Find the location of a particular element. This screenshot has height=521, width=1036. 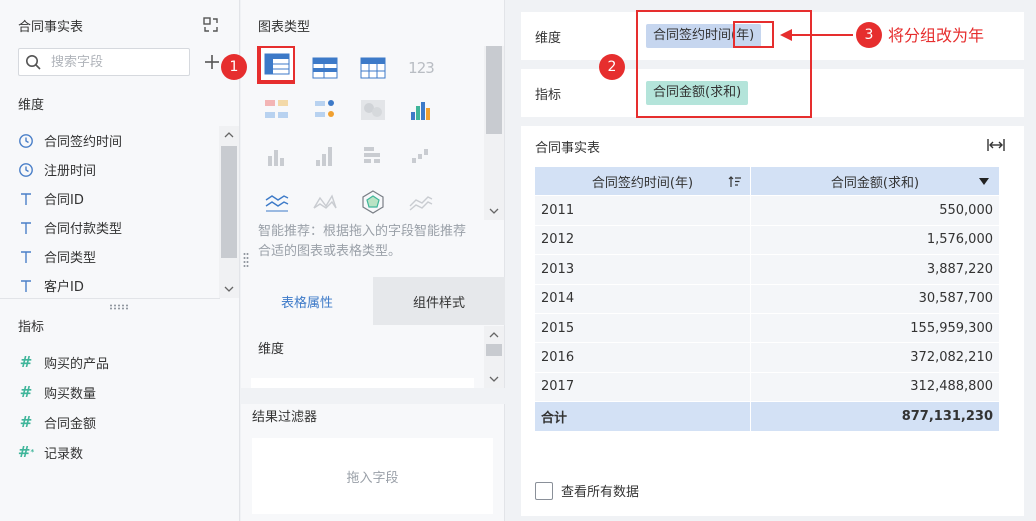

waterfall-chart-icon is located at coordinates (420, 156).